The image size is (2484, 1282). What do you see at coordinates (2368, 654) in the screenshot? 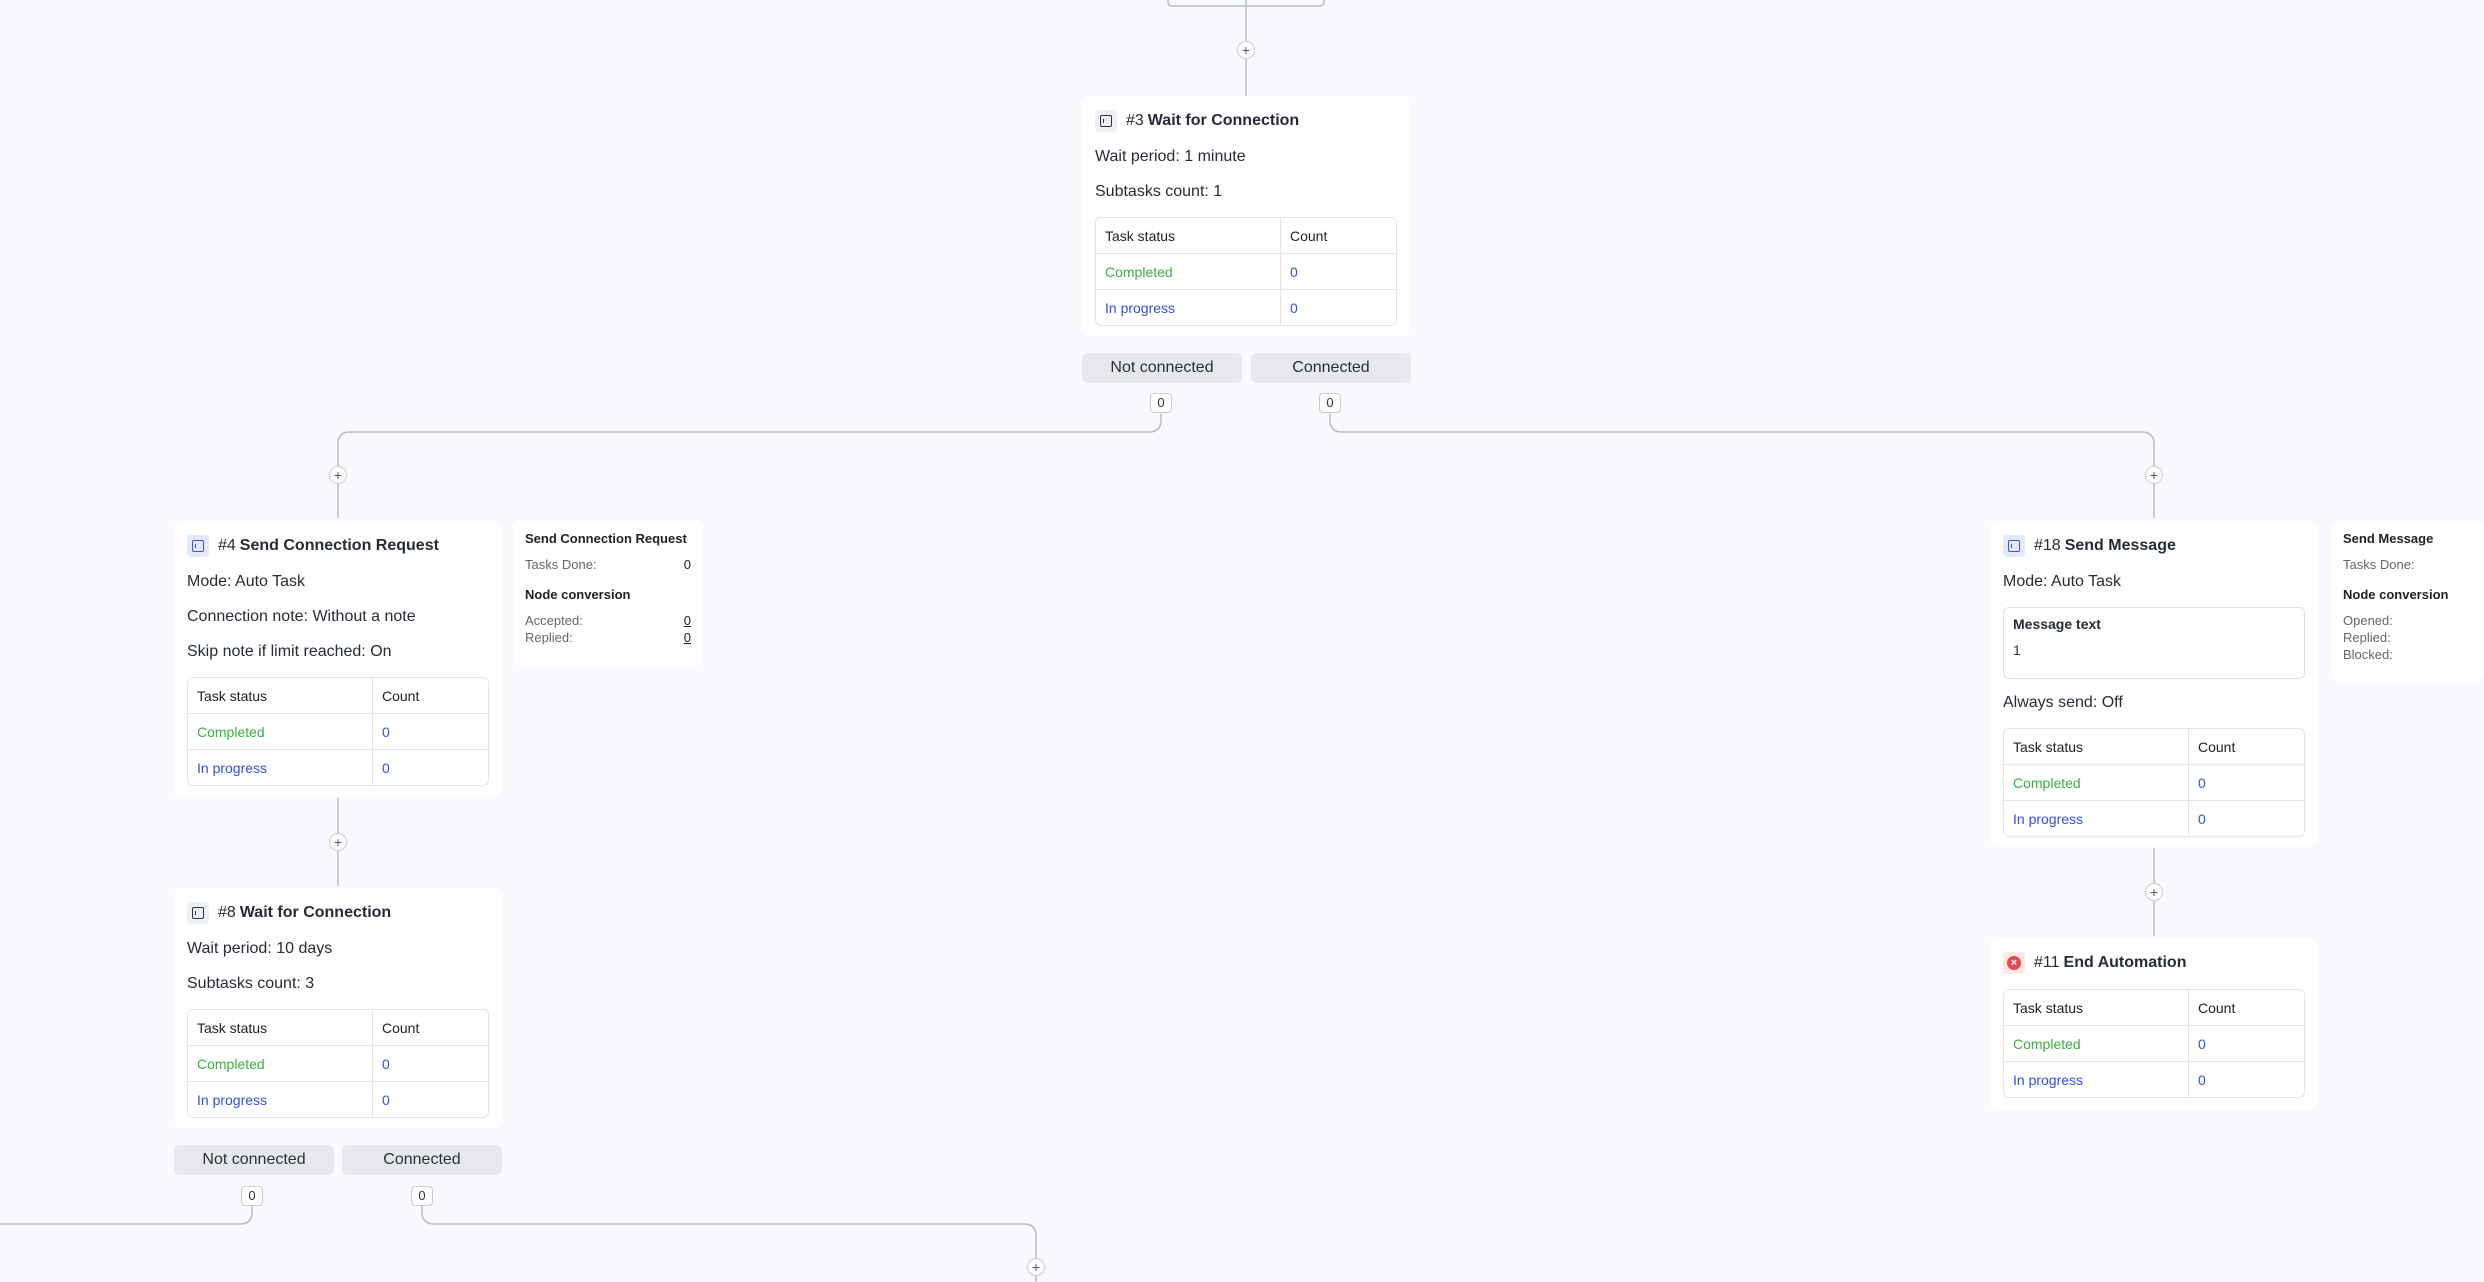
I see `stats-blocked: Blocked:` at bounding box center [2368, 654].